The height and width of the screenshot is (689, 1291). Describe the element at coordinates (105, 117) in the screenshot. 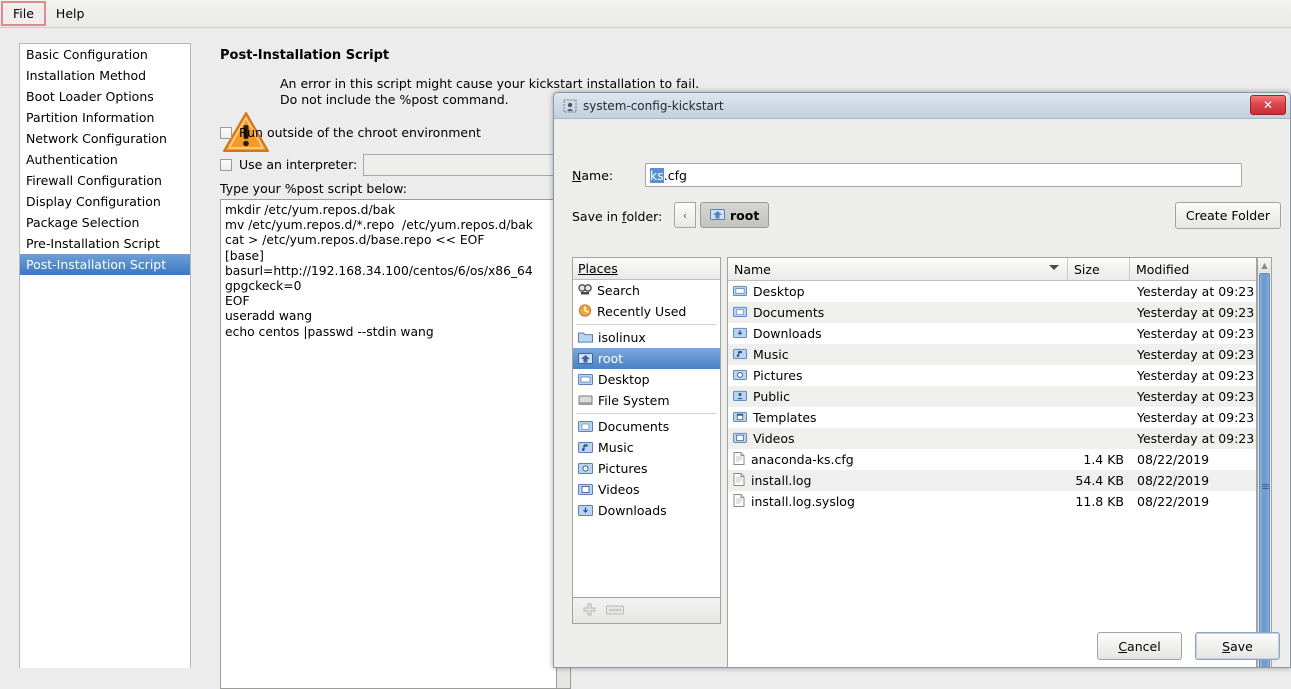

I see `sidebar-item-partition-information: Partition Information` at that location.